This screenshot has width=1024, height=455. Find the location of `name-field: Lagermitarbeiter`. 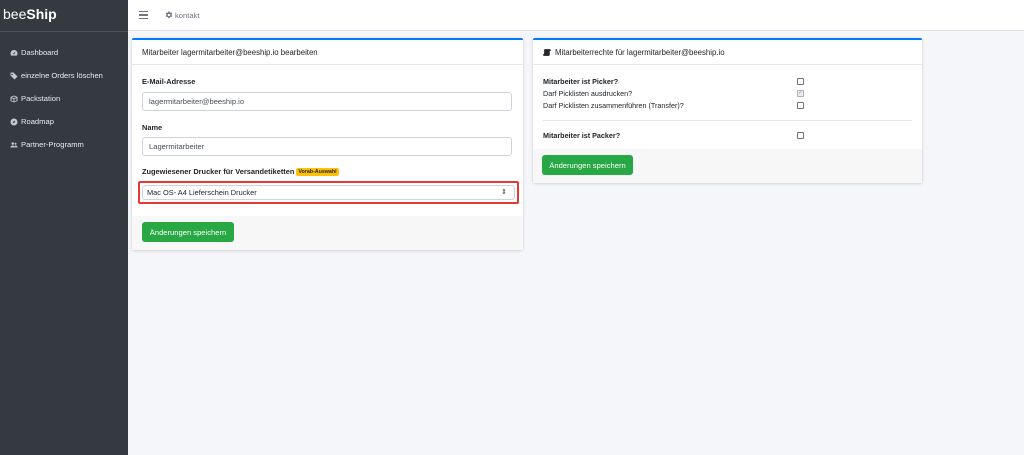

name-field: Lagermitarbeiter is located at coordinates (327, 146).